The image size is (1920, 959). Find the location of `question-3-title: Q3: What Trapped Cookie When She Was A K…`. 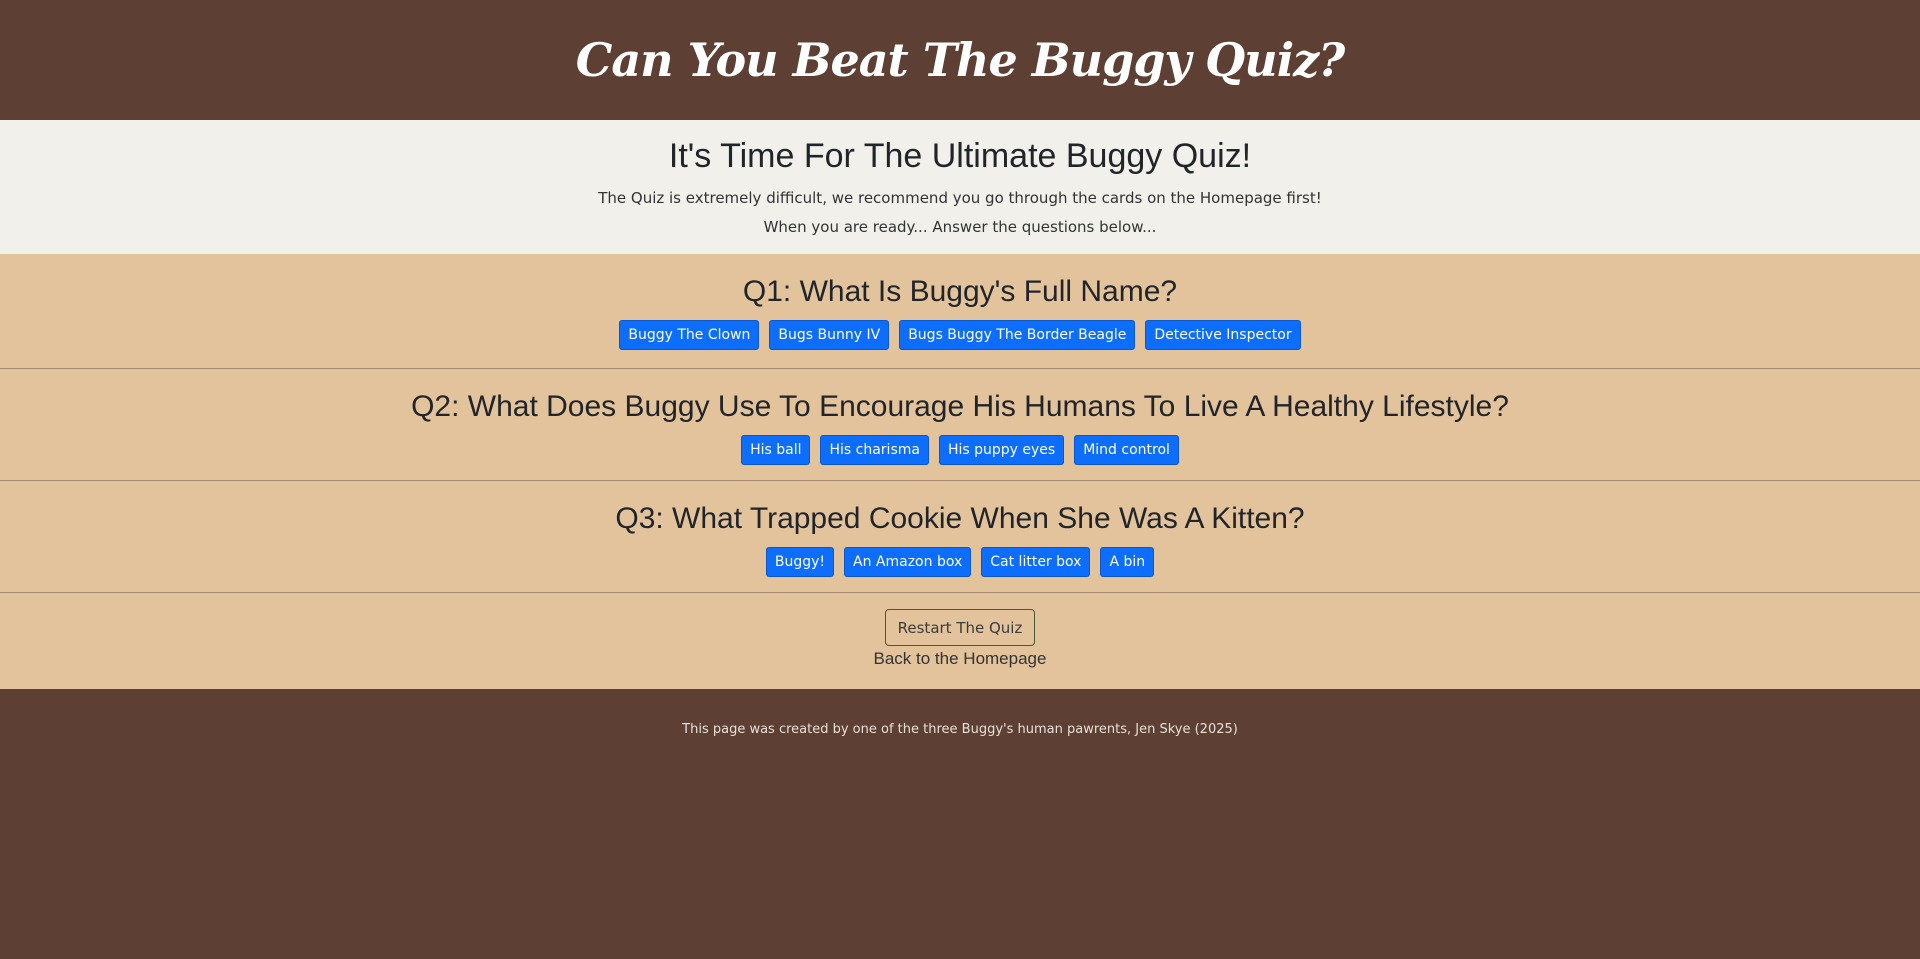

question-3-title: Q3: What Trapped Cookie When She Was A K… is located at coordinates (960, 518).